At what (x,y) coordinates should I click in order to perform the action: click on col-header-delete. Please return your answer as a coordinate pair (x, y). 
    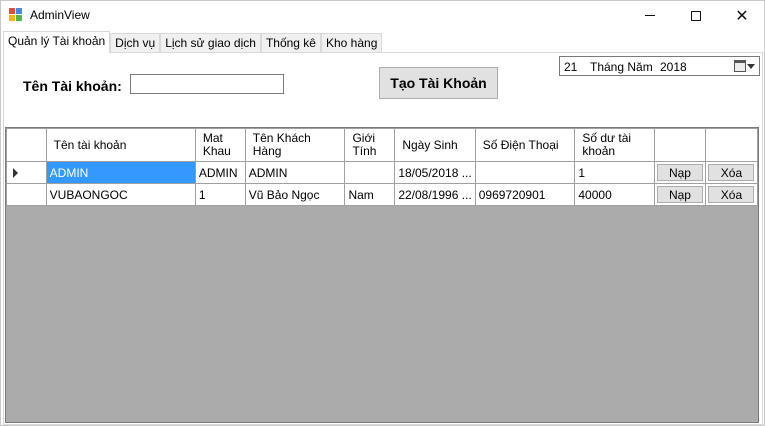
    Looking at the image, I should click on (731, 145).